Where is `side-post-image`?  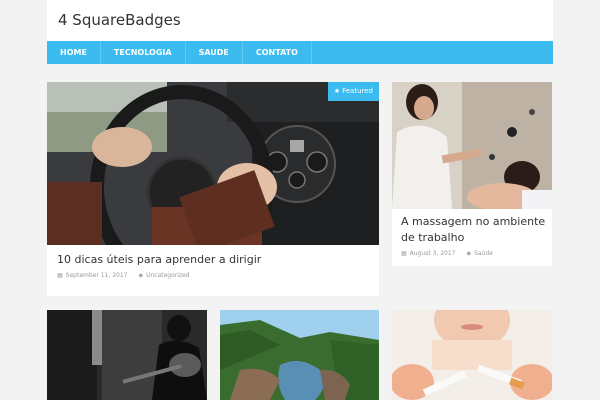 side-post-image is located at coordinates (472, 145).